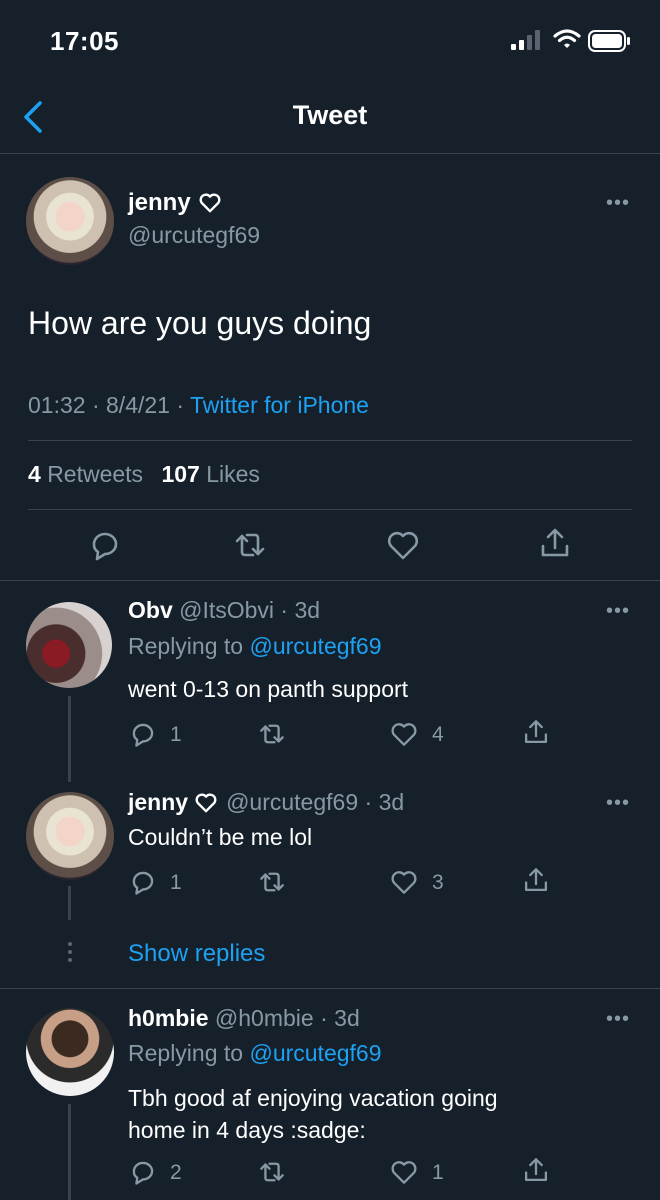 The image size is (660, 1200). Describe the element at coordinates (138, 405) in the screenshot. I see `tweet-date: 8/4/21` at that location.